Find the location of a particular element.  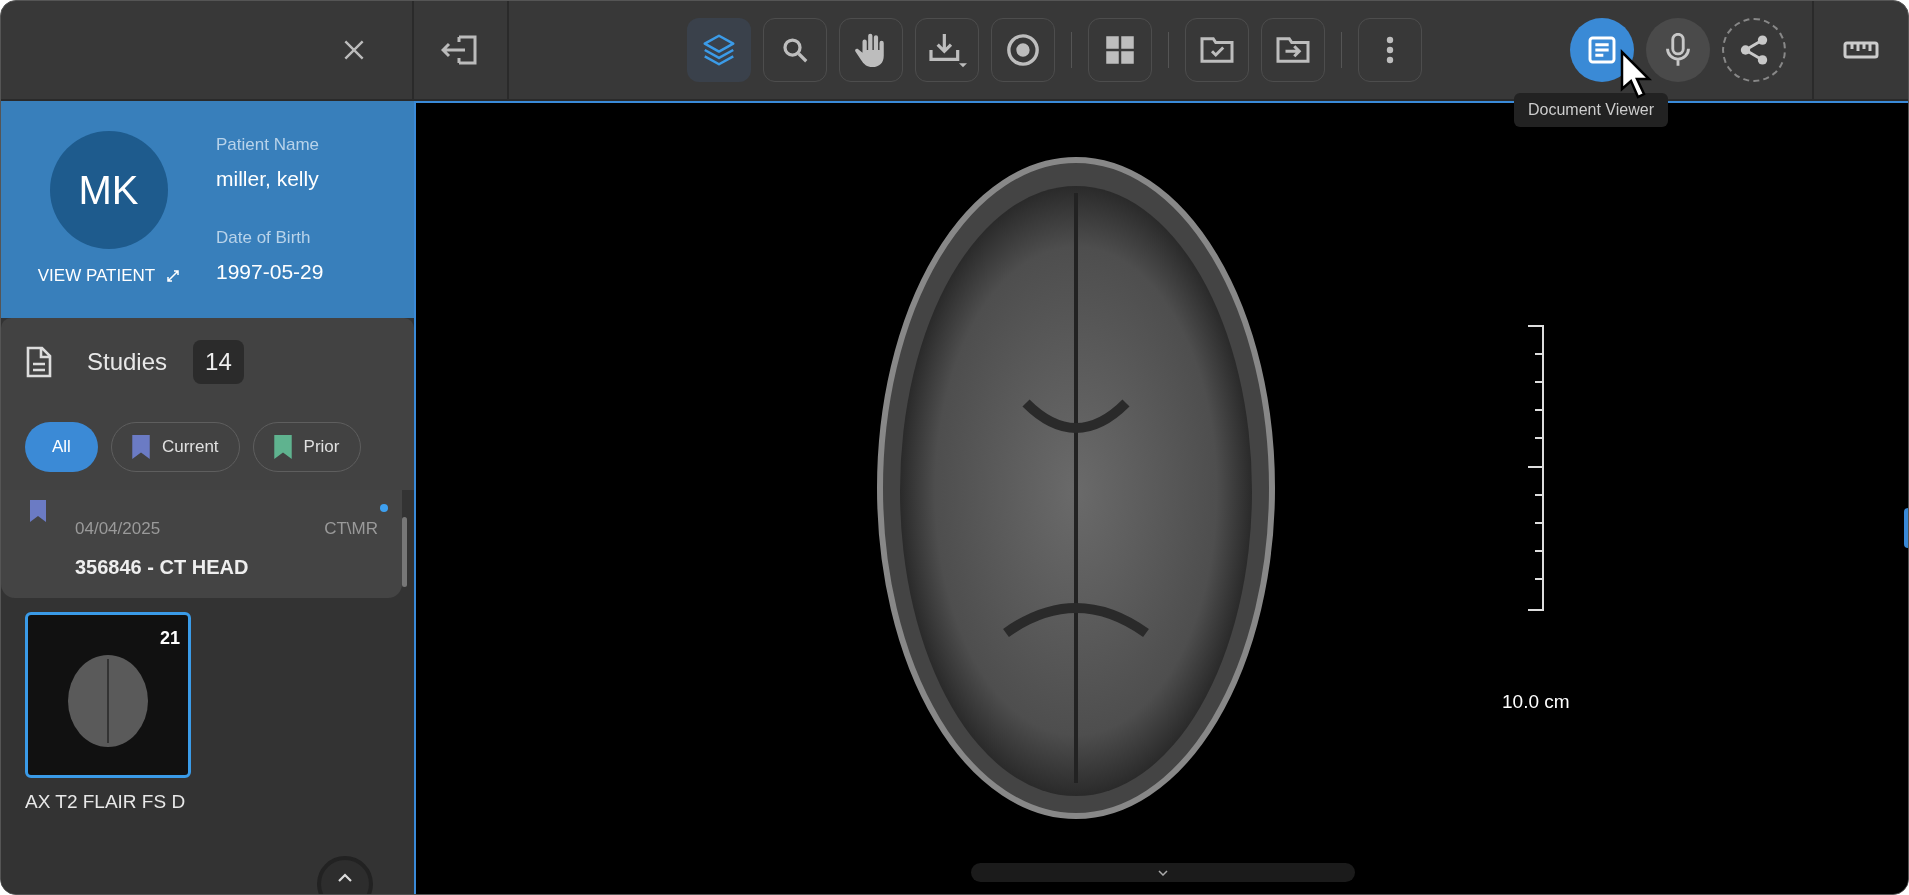

series-thumbnail: 21 is located at coordinates (108, 695).